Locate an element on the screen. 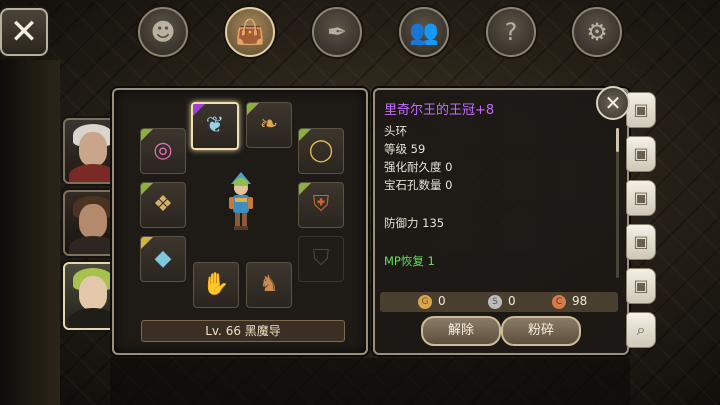  tab-quests: ? is located at coordinates (511, 32).